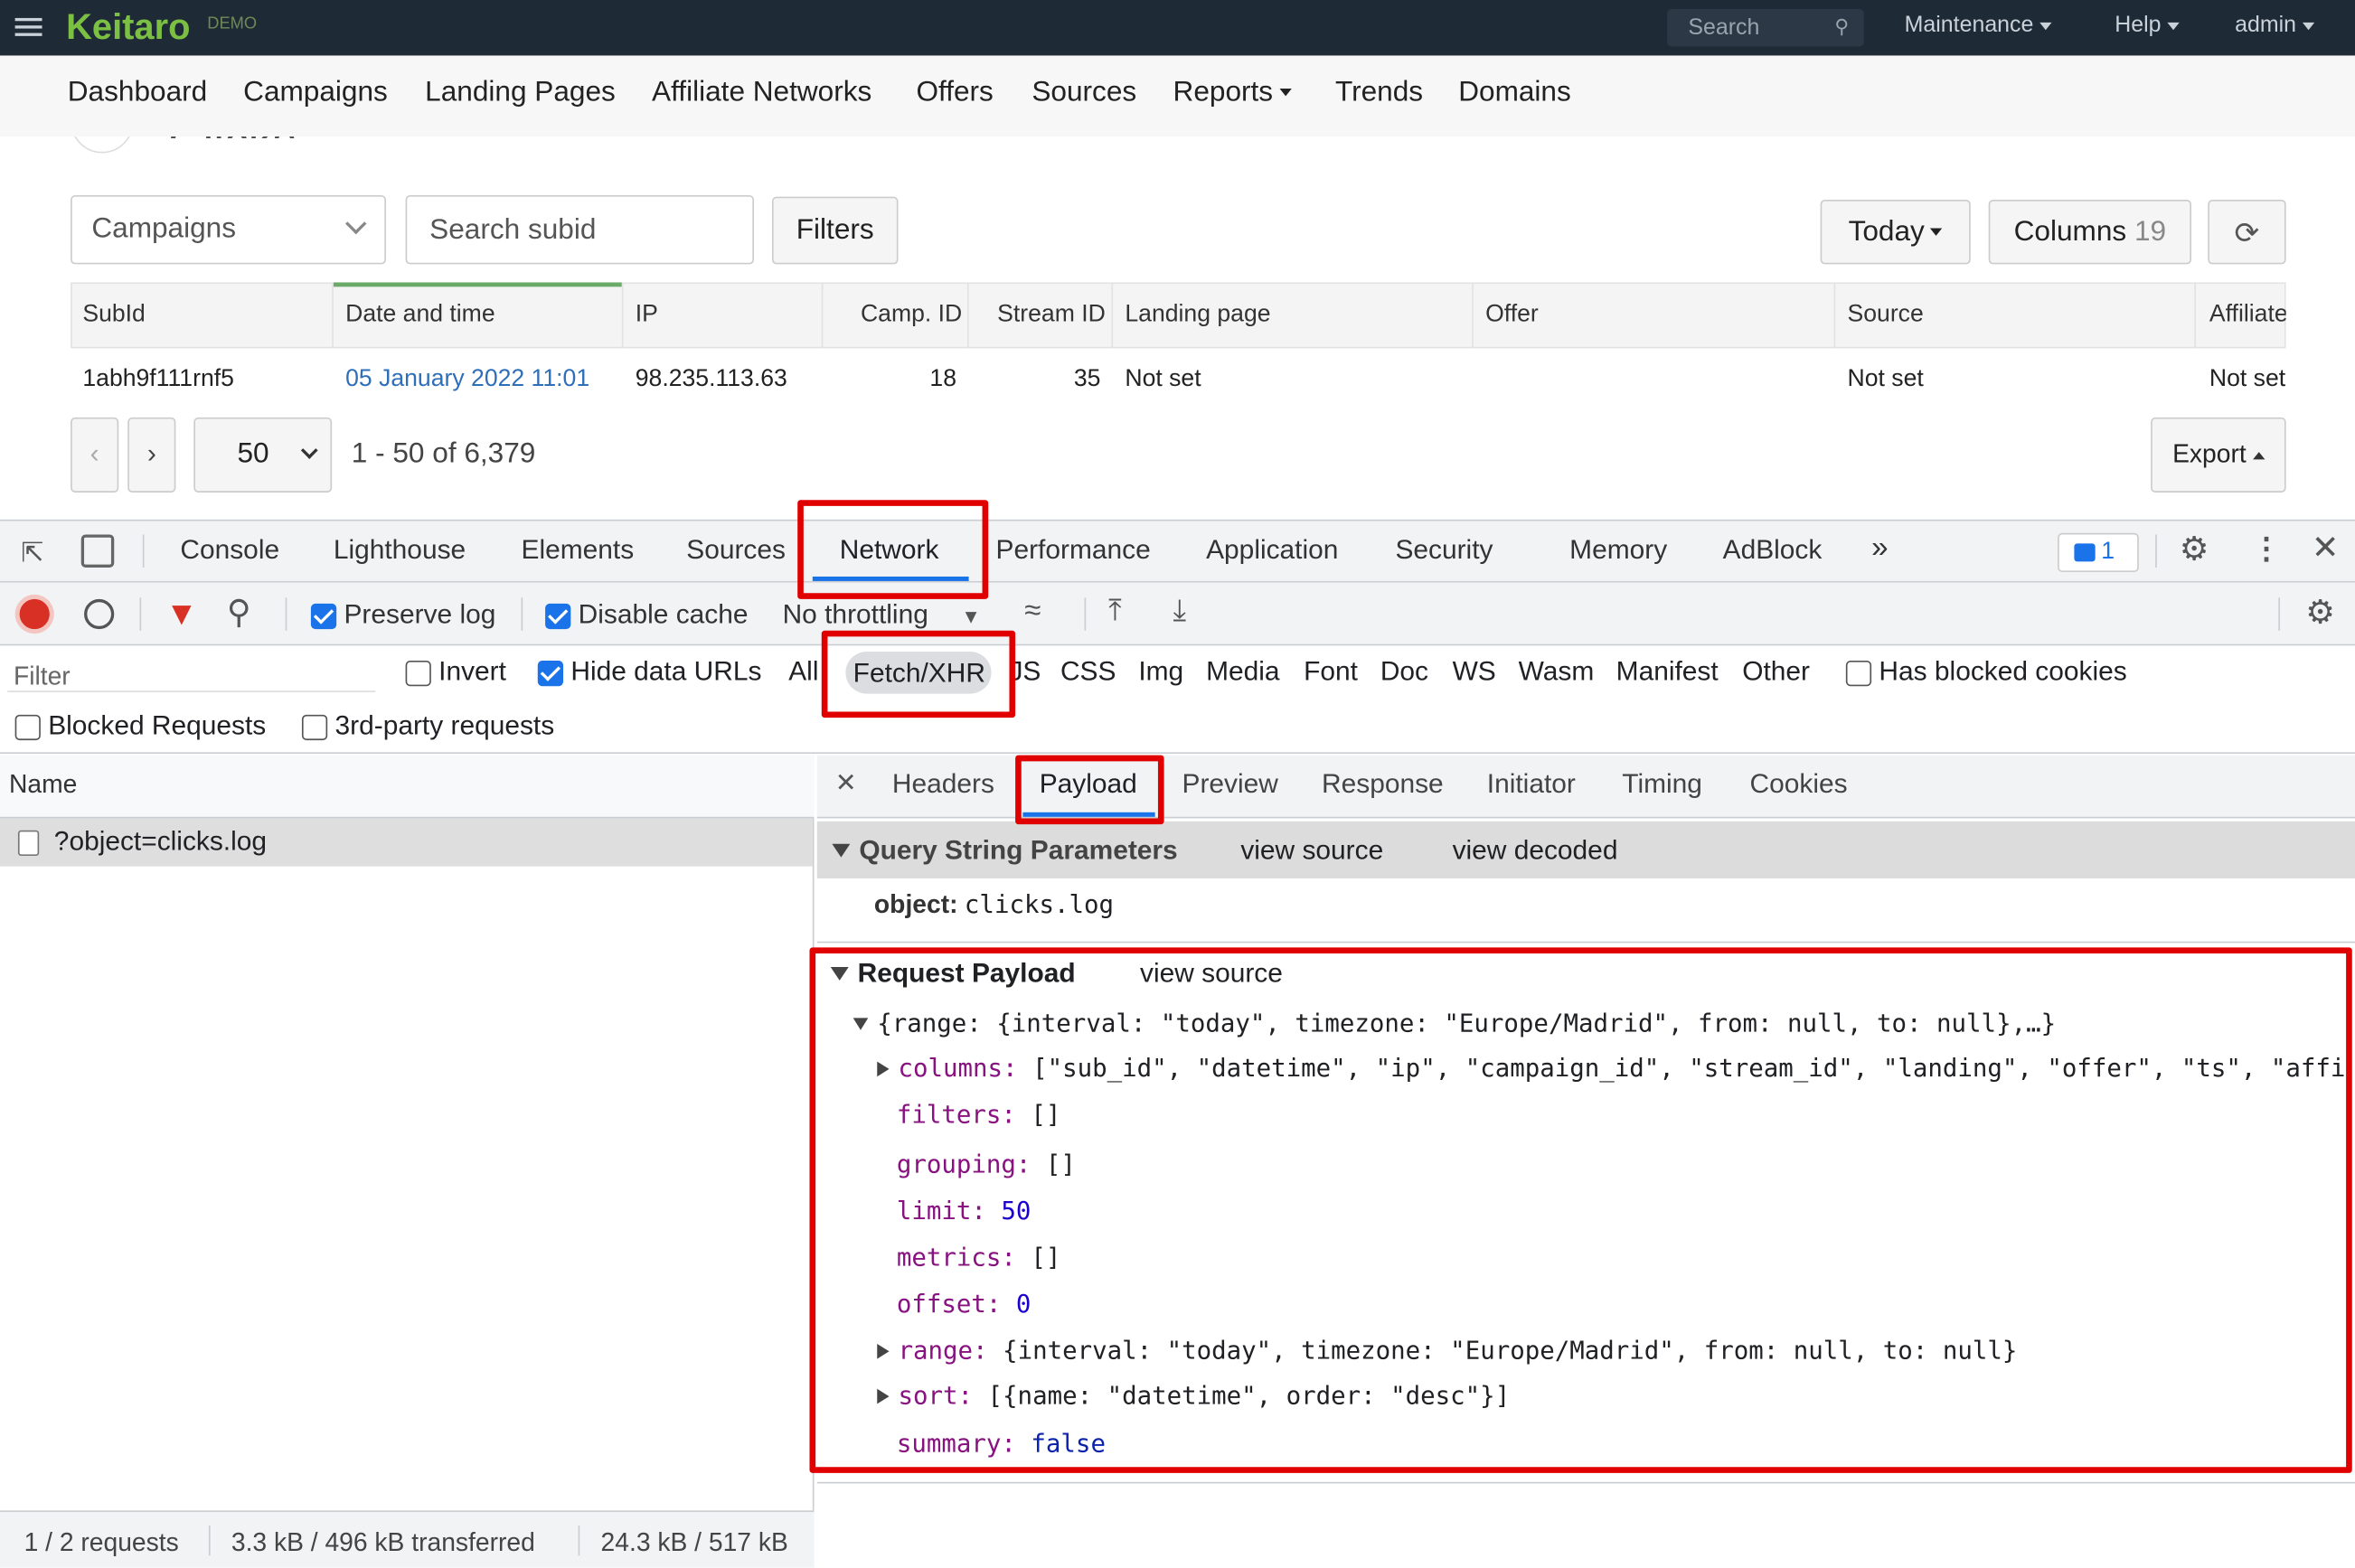  What do you see at coordinates (1197, 315) in the screenshot?
I see `col-landing-page: Landing page` at bounding box center [1197, 315].